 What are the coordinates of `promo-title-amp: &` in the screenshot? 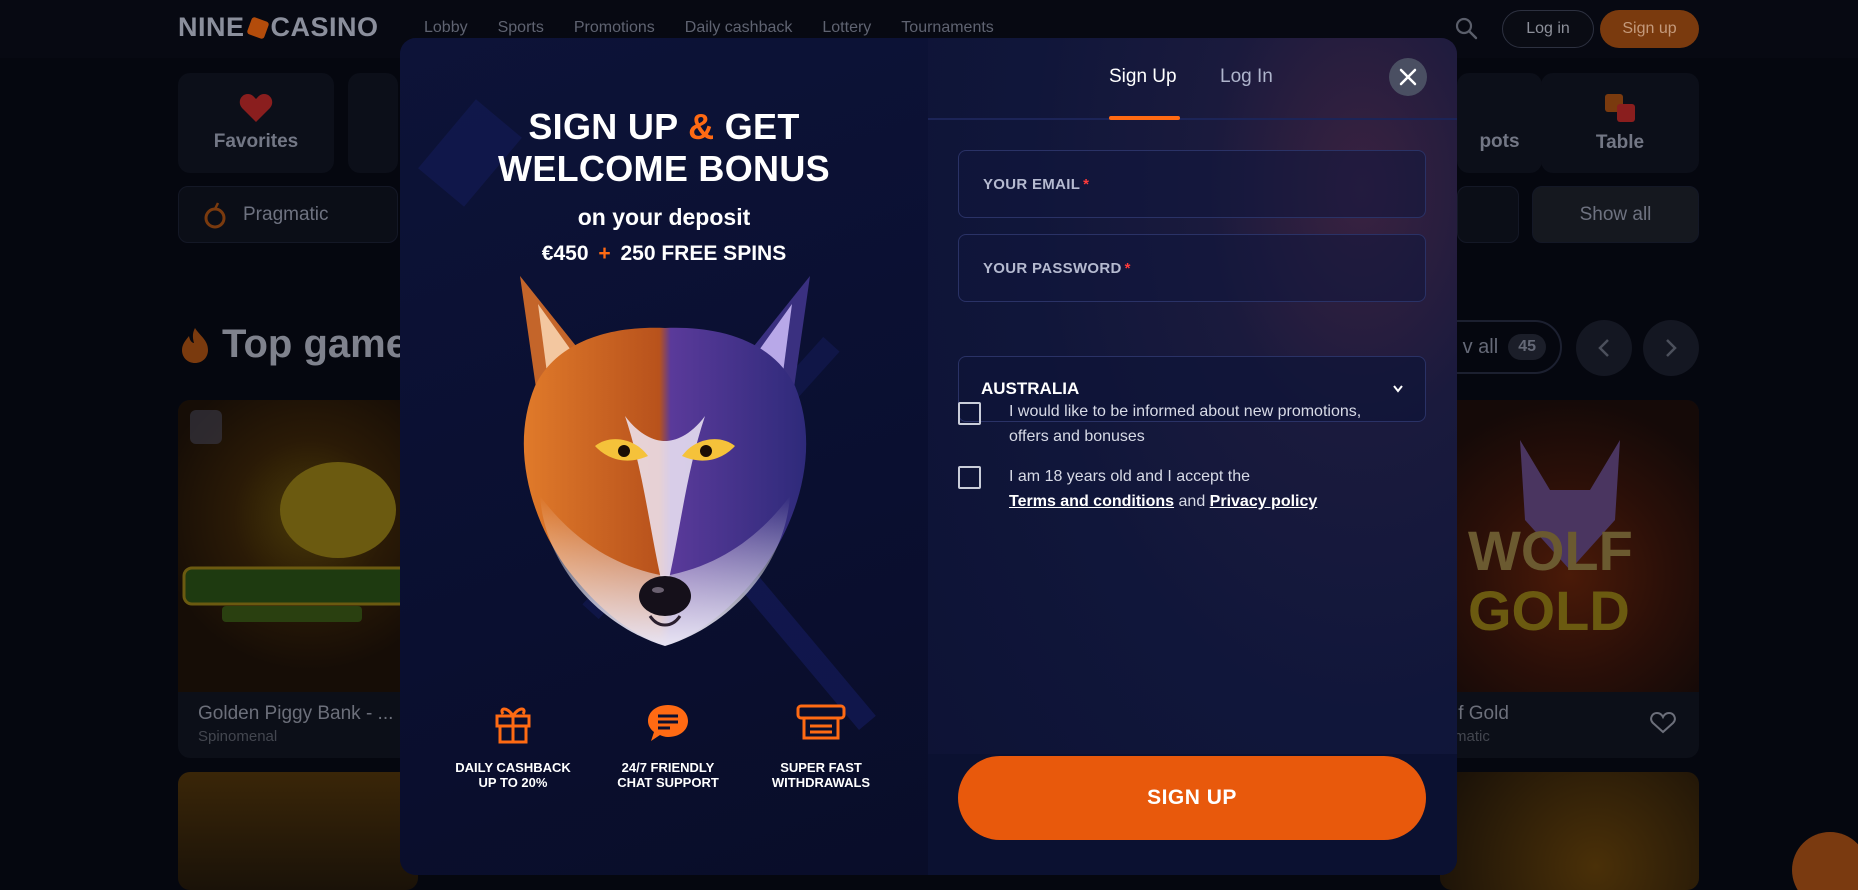 It's located at (701, 126).